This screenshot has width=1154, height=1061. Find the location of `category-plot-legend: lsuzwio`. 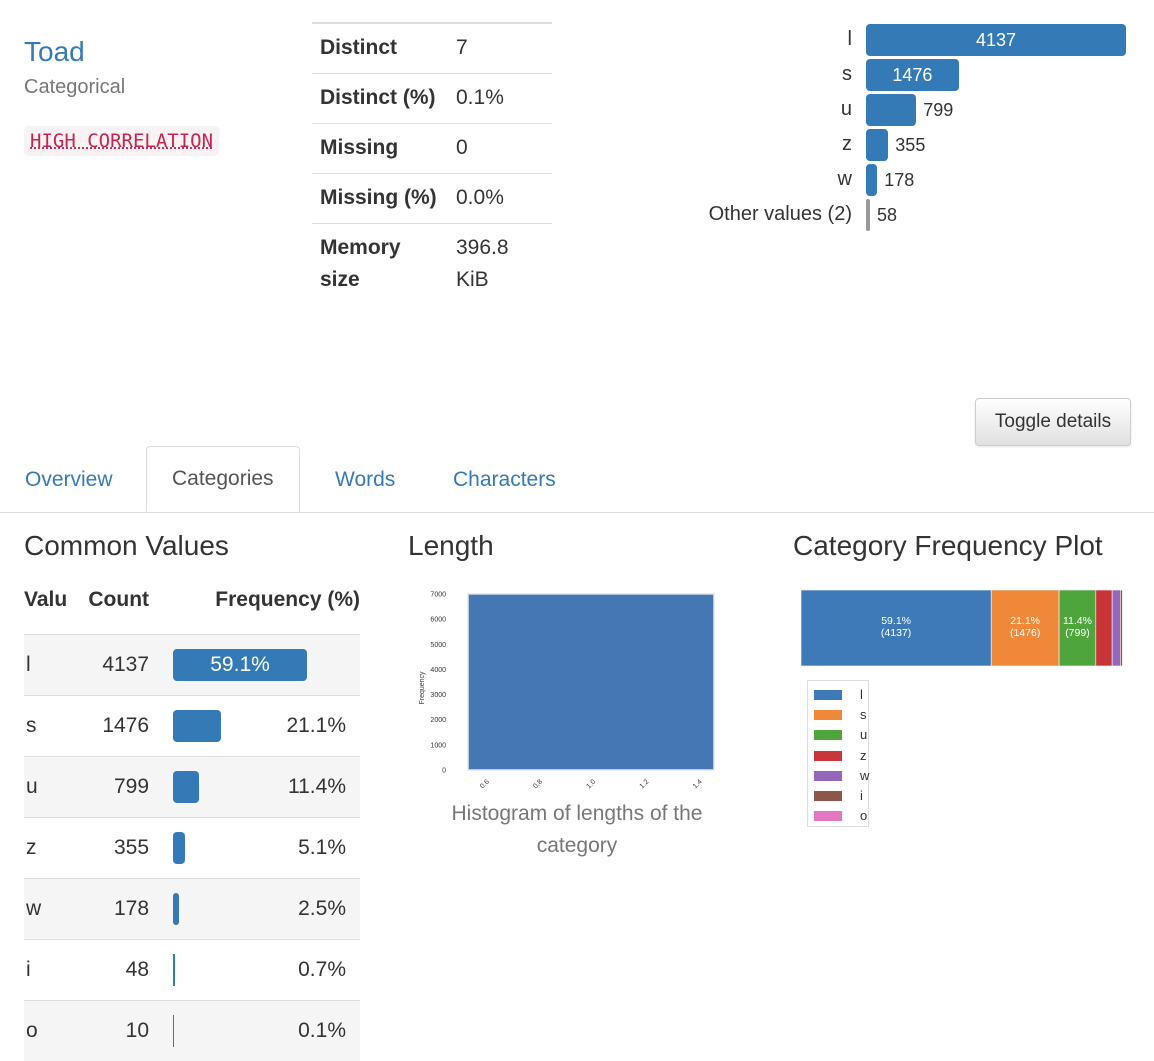

category-plot-legend: lsuzwio is located at coordinates (838, 753).